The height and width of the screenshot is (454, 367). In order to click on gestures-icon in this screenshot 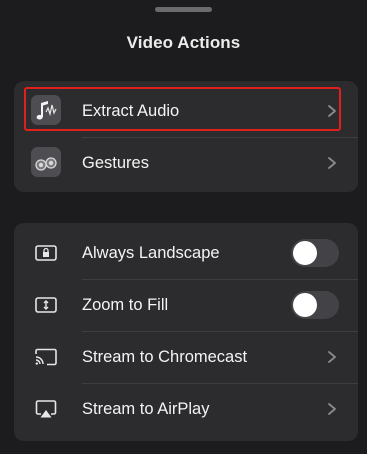, I will do `click(46, 162)`.